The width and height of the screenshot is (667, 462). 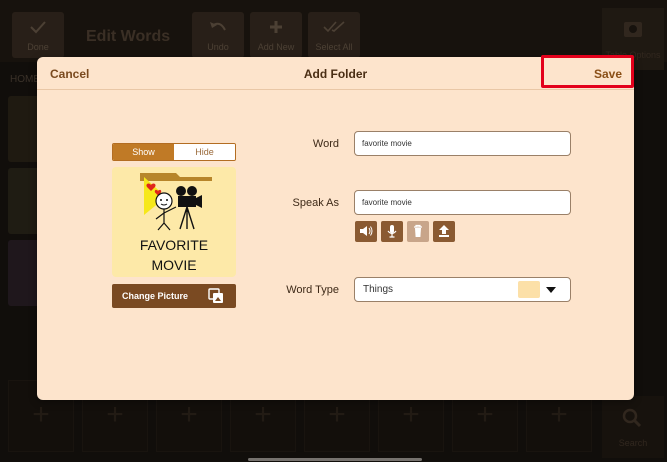 I want to click on picture-visibility-toggle: Show Hide, so click(x=174, y=152).